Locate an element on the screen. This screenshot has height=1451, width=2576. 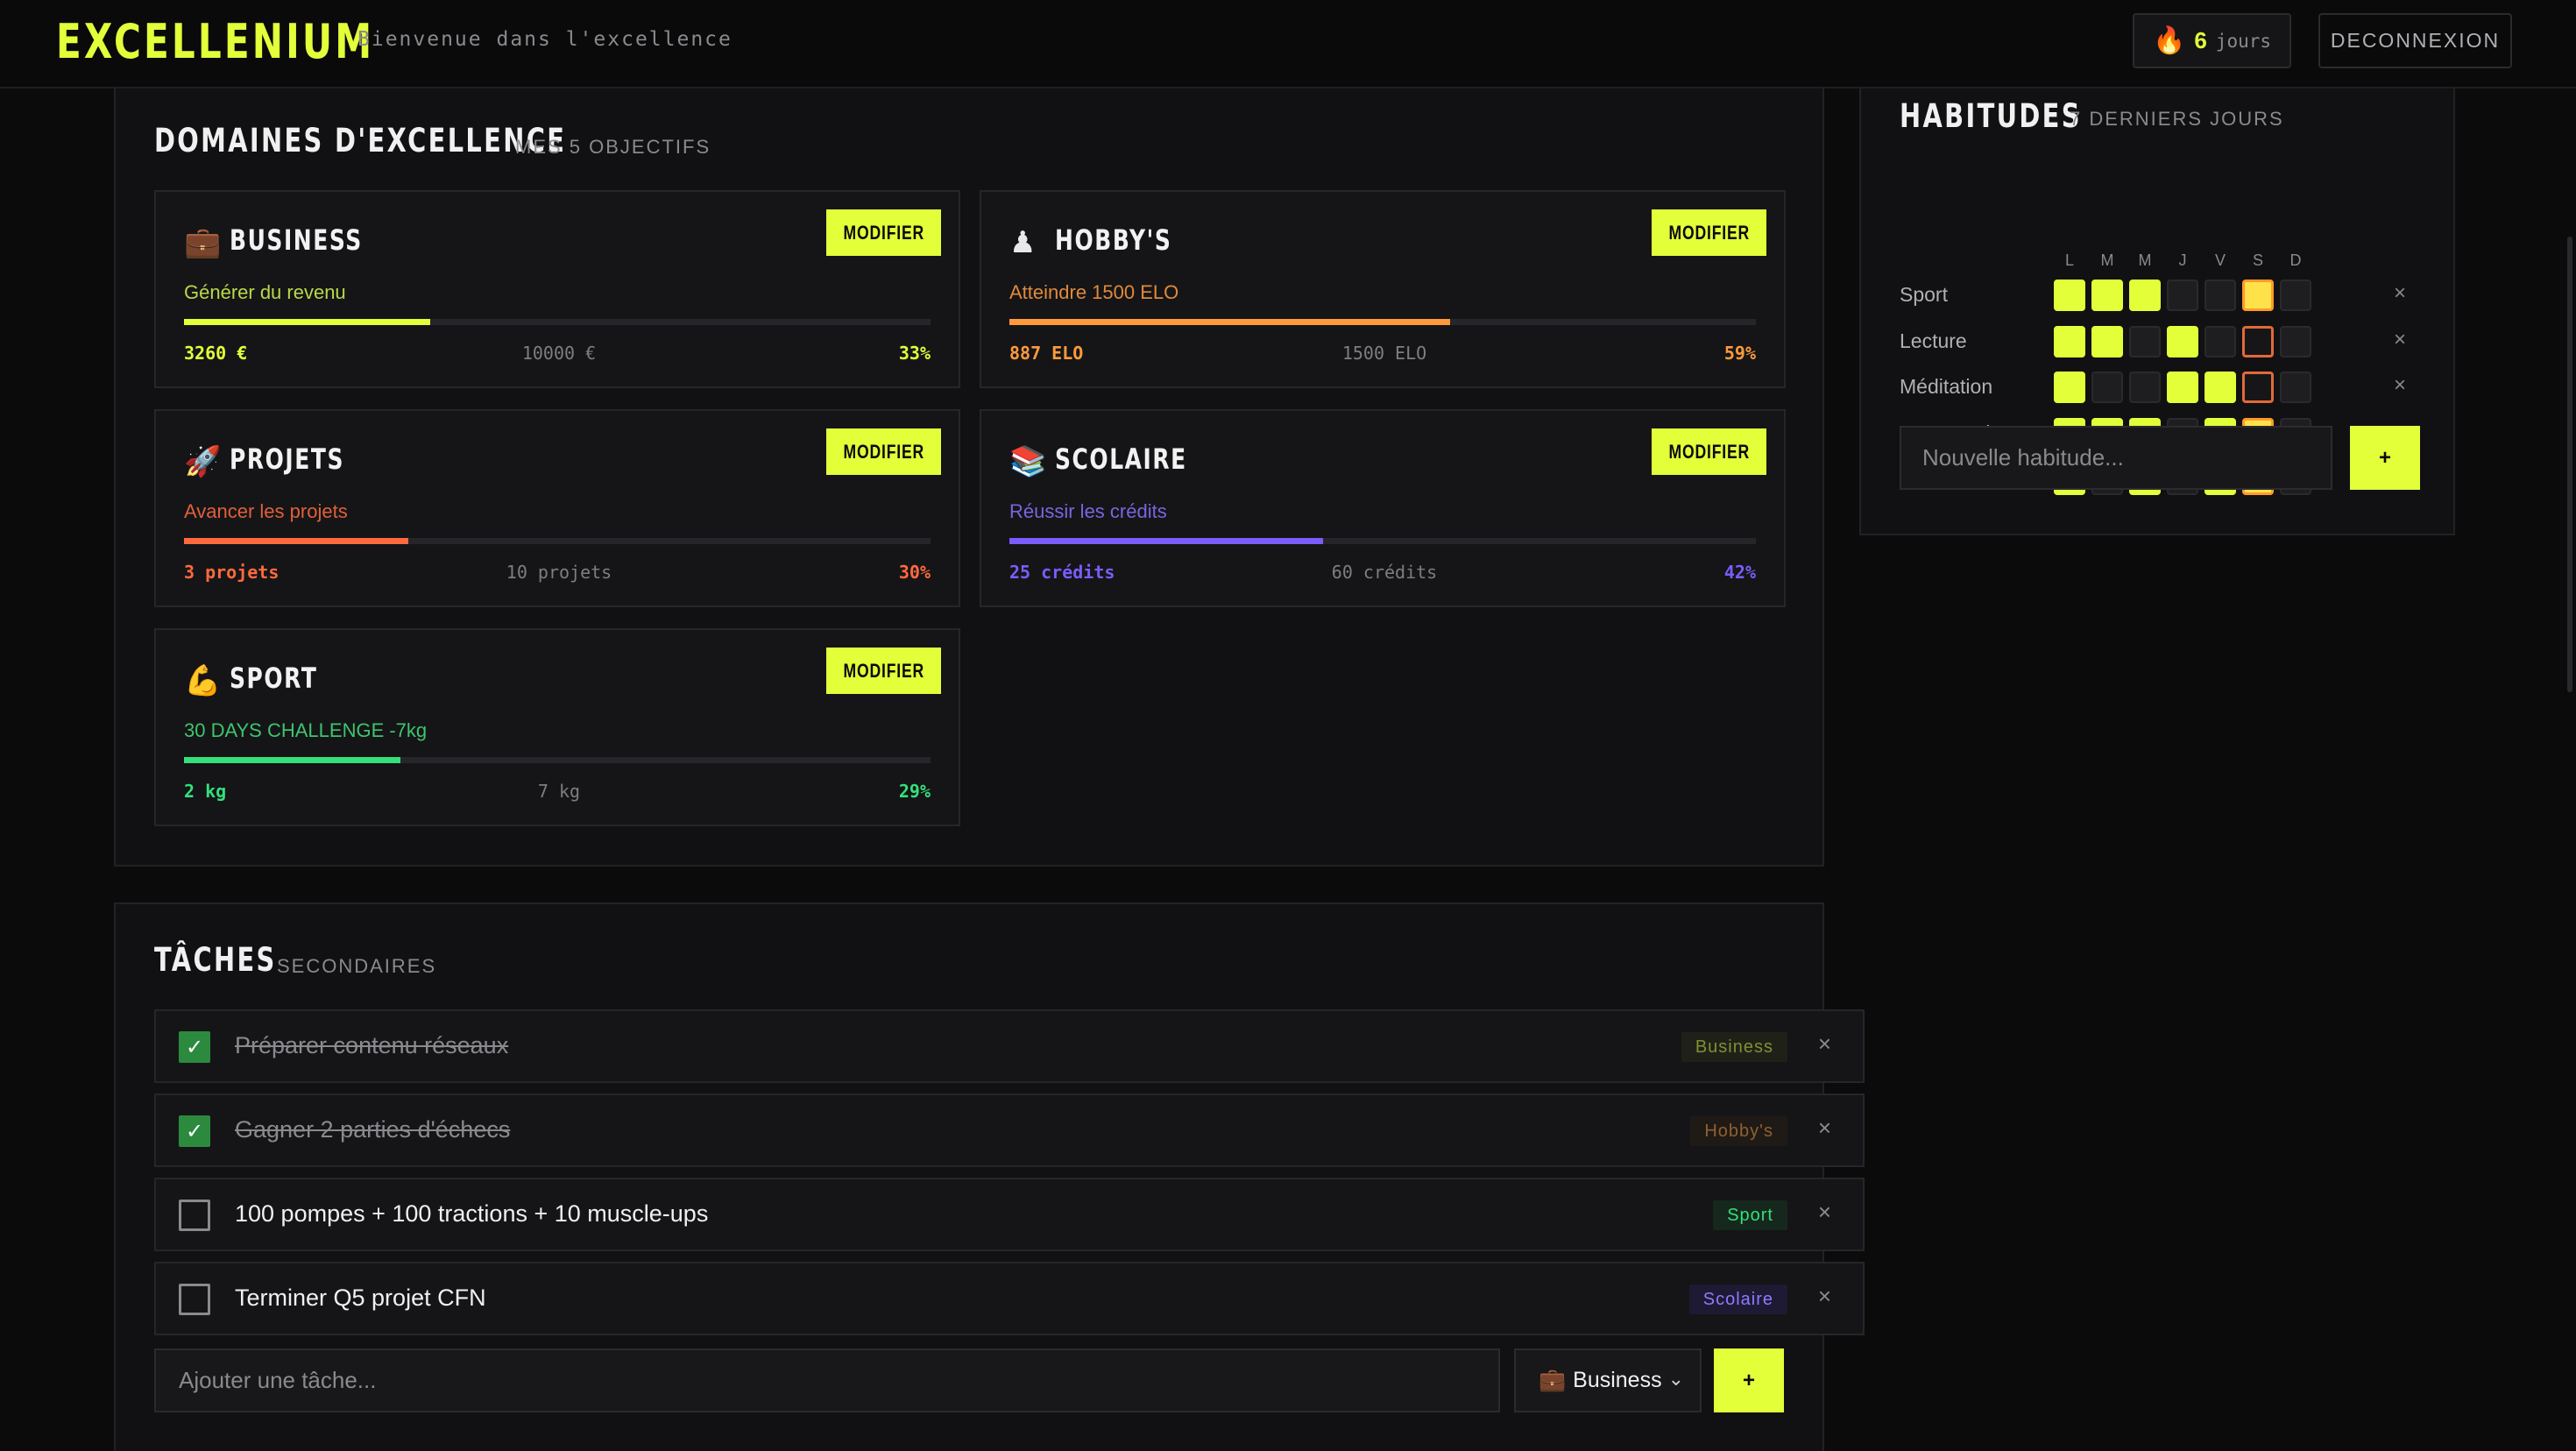
habit-row: Lecture × is located at coordinates (2159, 341).